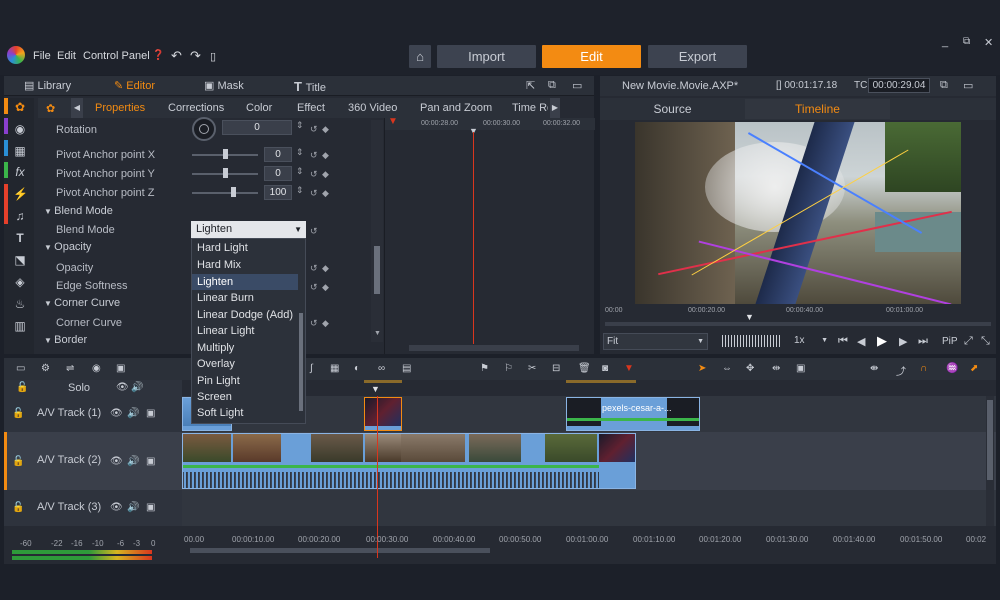 Image resolution: width=1000 pixels, height=600 pixels. I want to click on scroll-down-icon: ▼, so click(377, 333).